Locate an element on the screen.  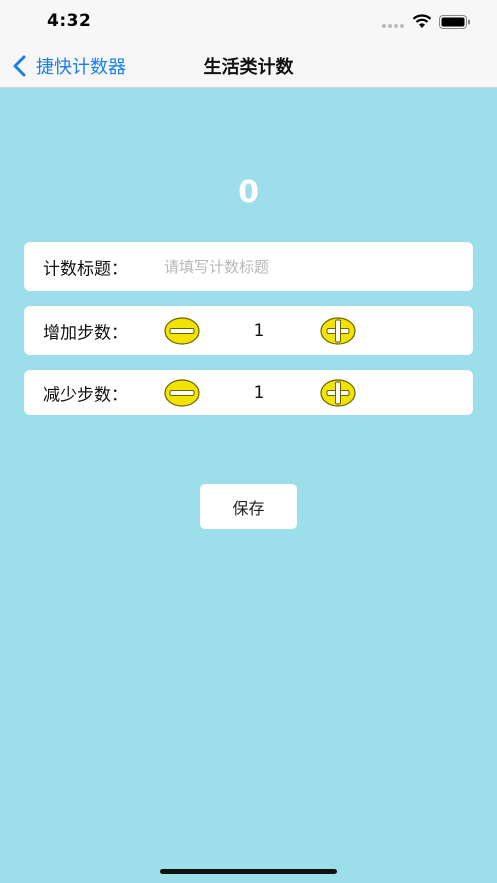
increase-step-value: 1 is located at coordinates (259, 330).